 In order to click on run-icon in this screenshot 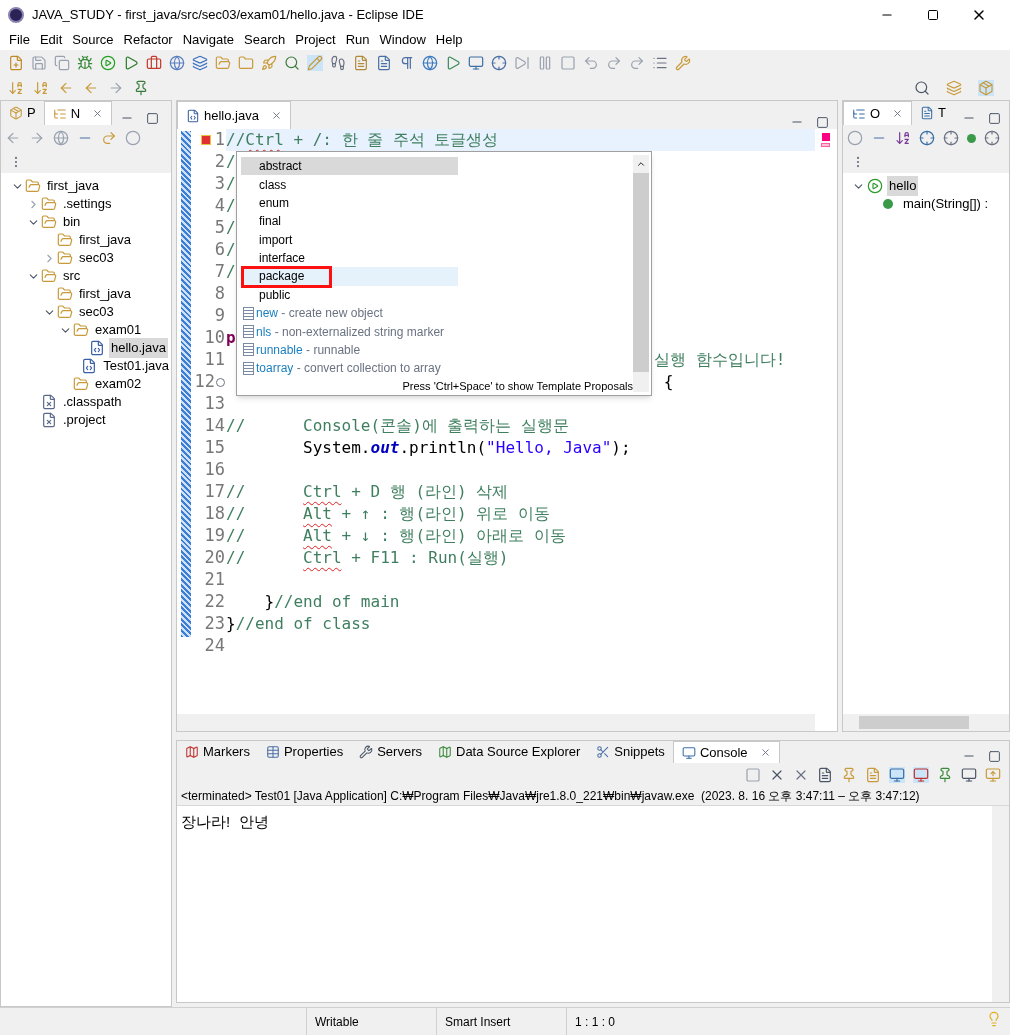, I will do `click(108, 63)`.